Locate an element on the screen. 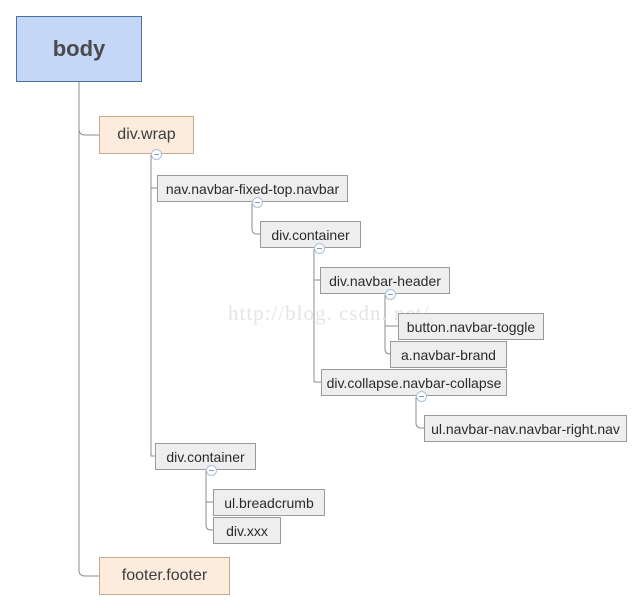 Image resolution: width=644 pixels, height=611 pixels. tree-node-navbar-header: div.navbar-header is located at coordinates (385, 280).